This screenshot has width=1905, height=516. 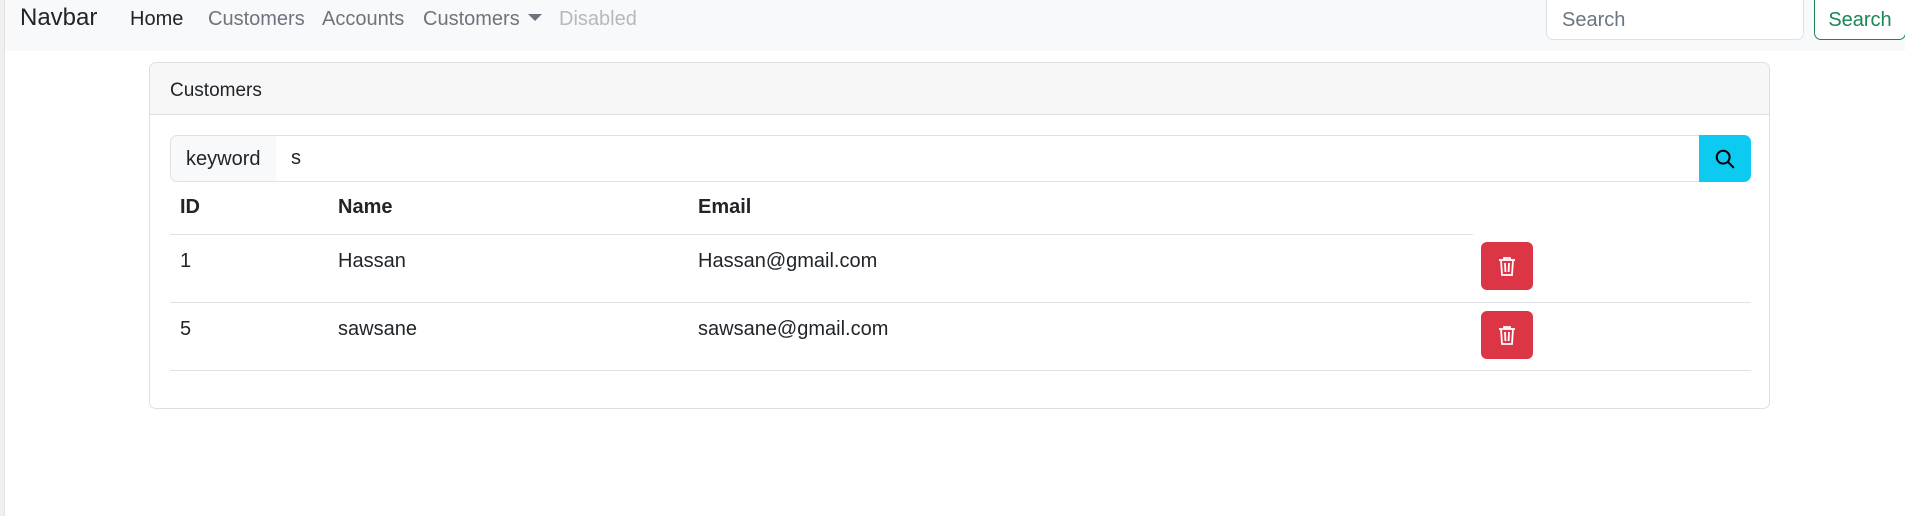 I want to click on nav-customers-dropdown-label: Customers, so click(x=471, y=19).